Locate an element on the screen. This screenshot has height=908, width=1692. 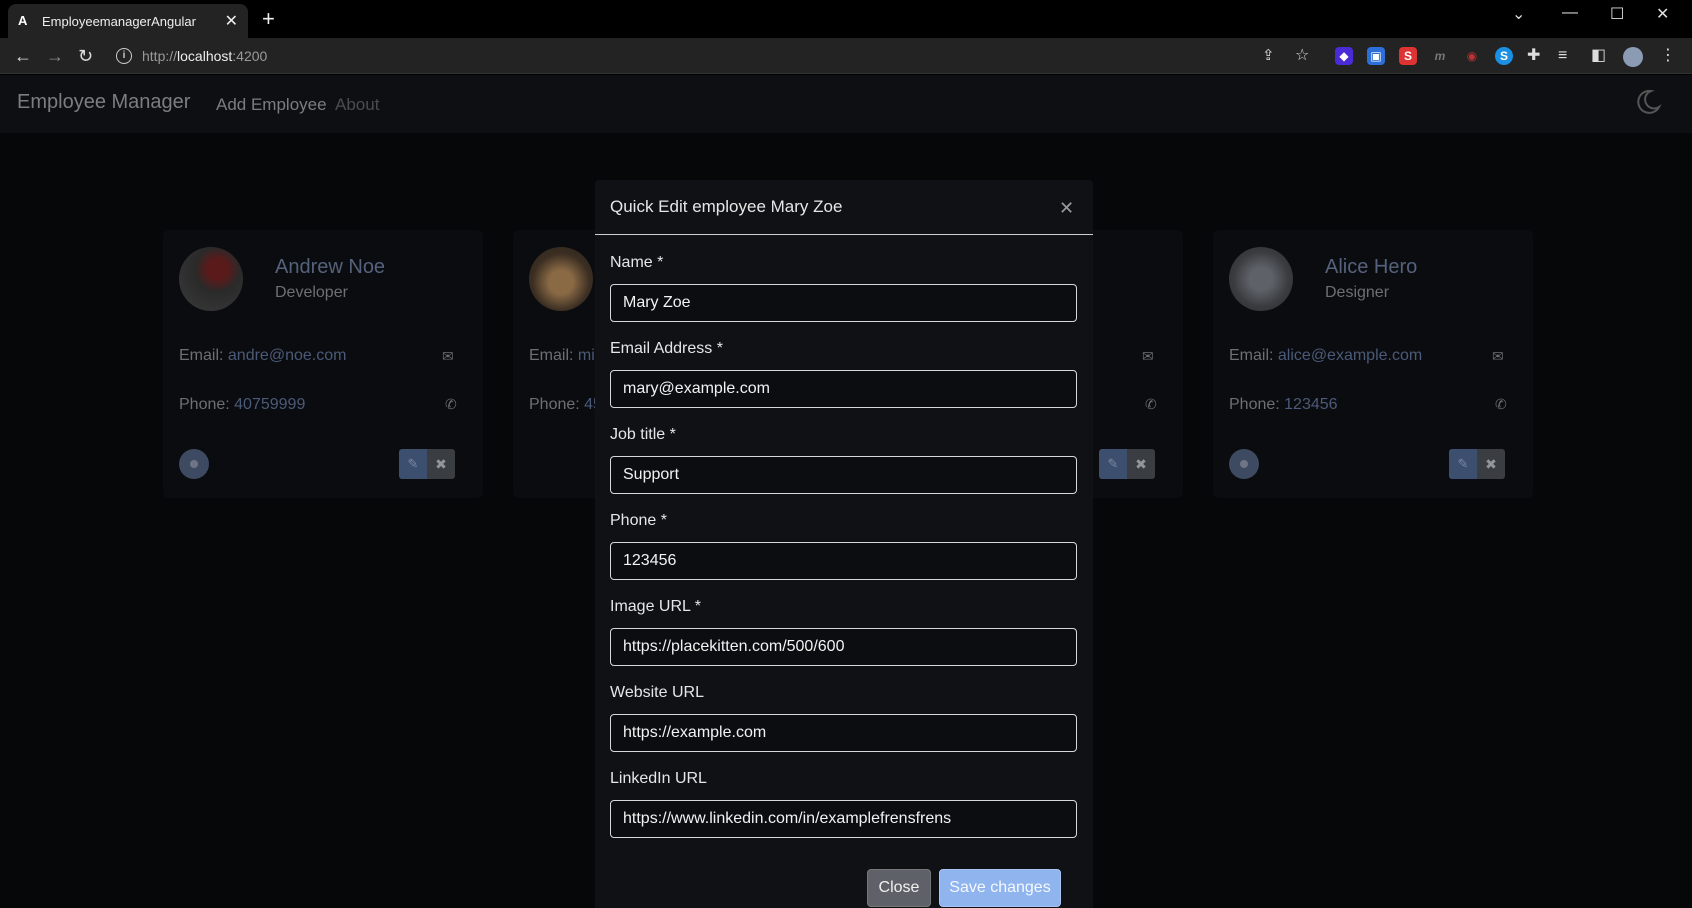
phone-row: Phone: 45 is located at coordinates (565, 405).